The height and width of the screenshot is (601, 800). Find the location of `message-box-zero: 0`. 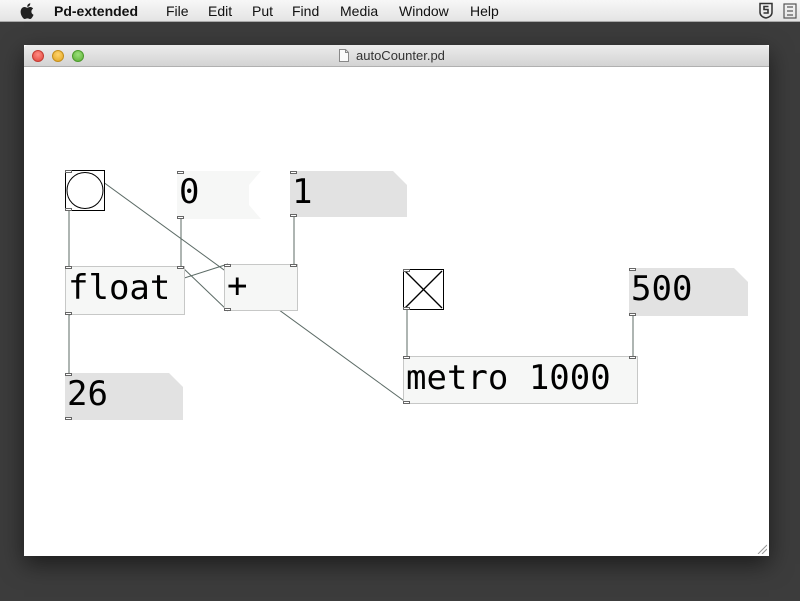

message-box-zero: 0 is located at coordinates (219, 195).